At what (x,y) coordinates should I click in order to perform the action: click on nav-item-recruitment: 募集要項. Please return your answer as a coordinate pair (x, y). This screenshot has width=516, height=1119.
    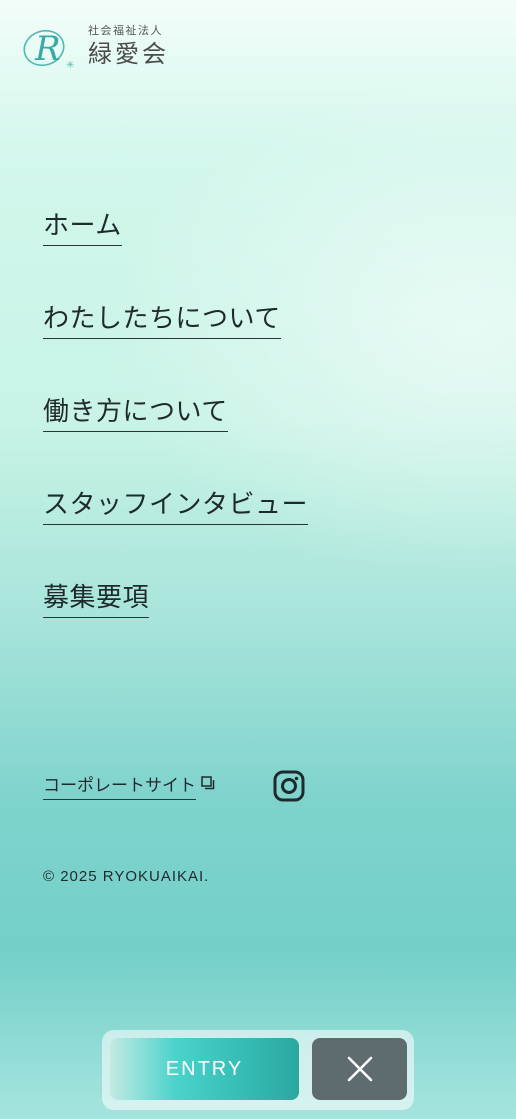
    Looking at the image, I should click on (175, 626).